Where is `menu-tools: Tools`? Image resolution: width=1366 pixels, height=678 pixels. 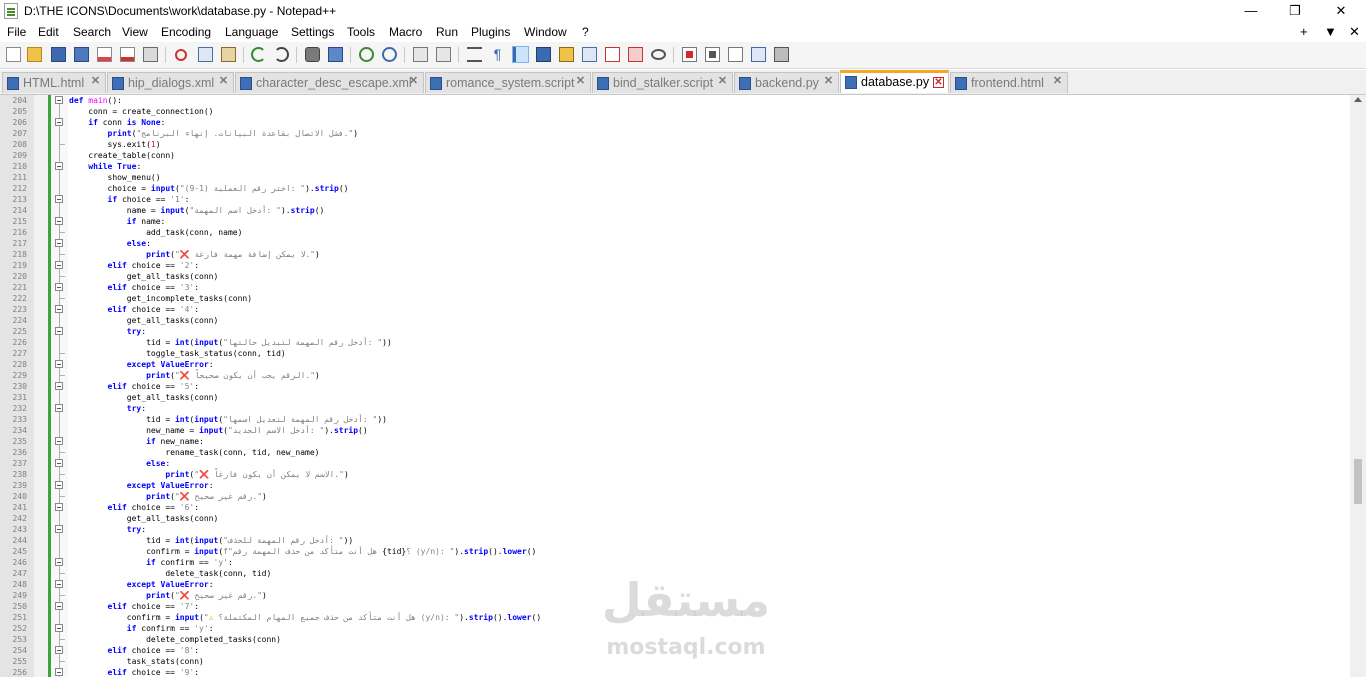
menu-tools: Tools is located at coordinates (361, 32).